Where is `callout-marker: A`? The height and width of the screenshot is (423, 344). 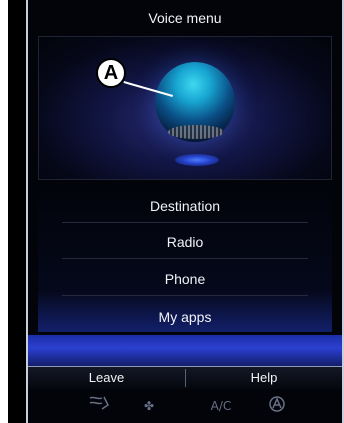
callout-marker: A is located at coordinates (111, 73).